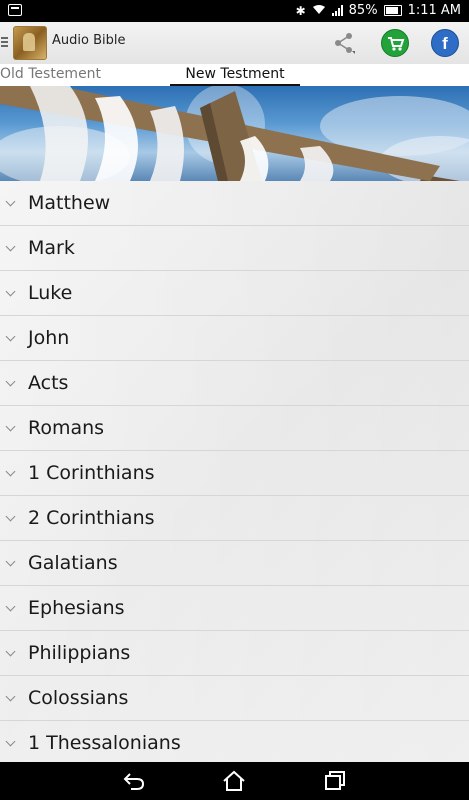 The image size is (469, 800). Describe the element at coordinates (234, 203) in the screenshot. I see `book-item: Matthew` at that location.